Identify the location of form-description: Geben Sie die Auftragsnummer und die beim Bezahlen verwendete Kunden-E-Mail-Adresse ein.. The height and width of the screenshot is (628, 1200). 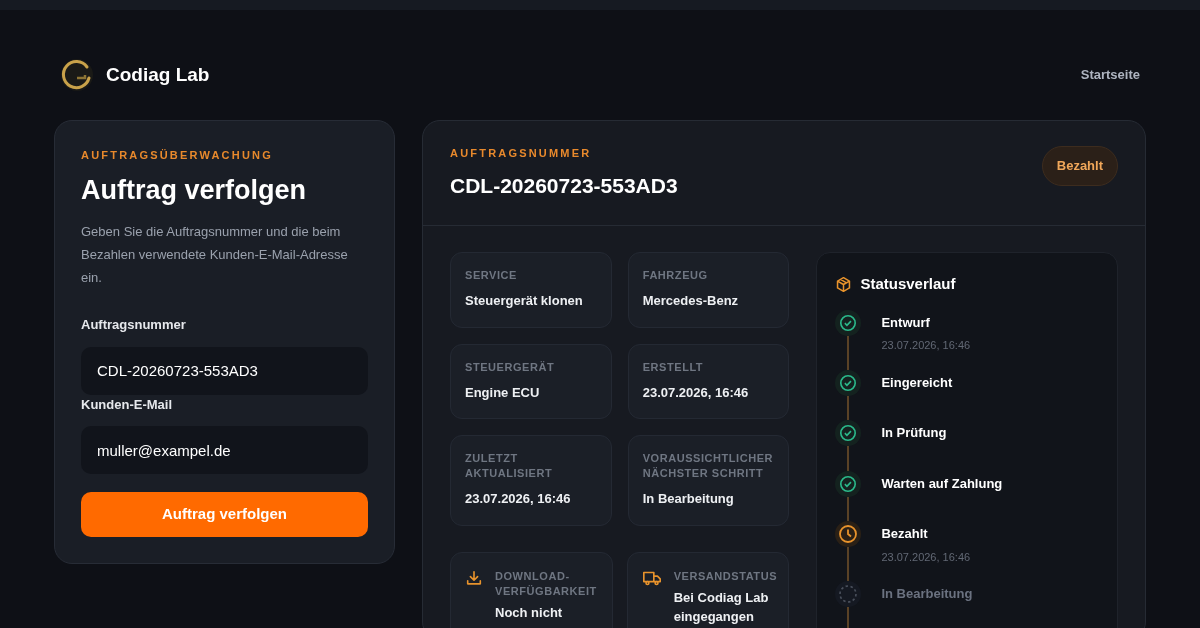
(215, 255).